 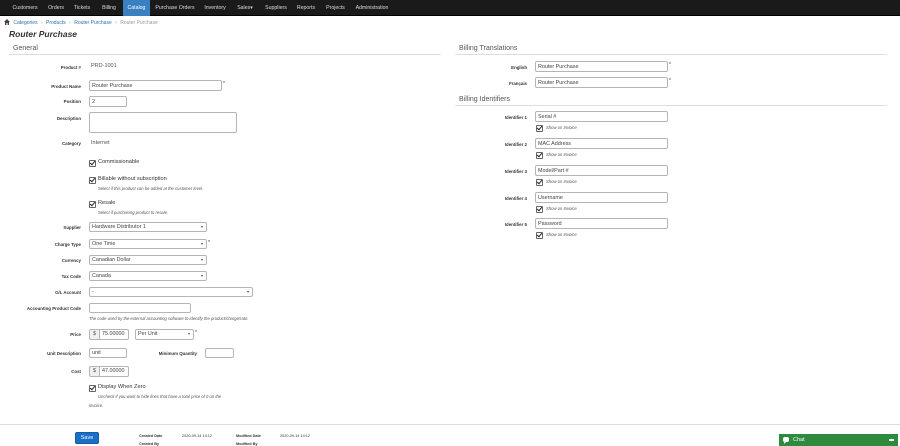 I want to click on price-input: 75.00000, so click(x=114, y=334).